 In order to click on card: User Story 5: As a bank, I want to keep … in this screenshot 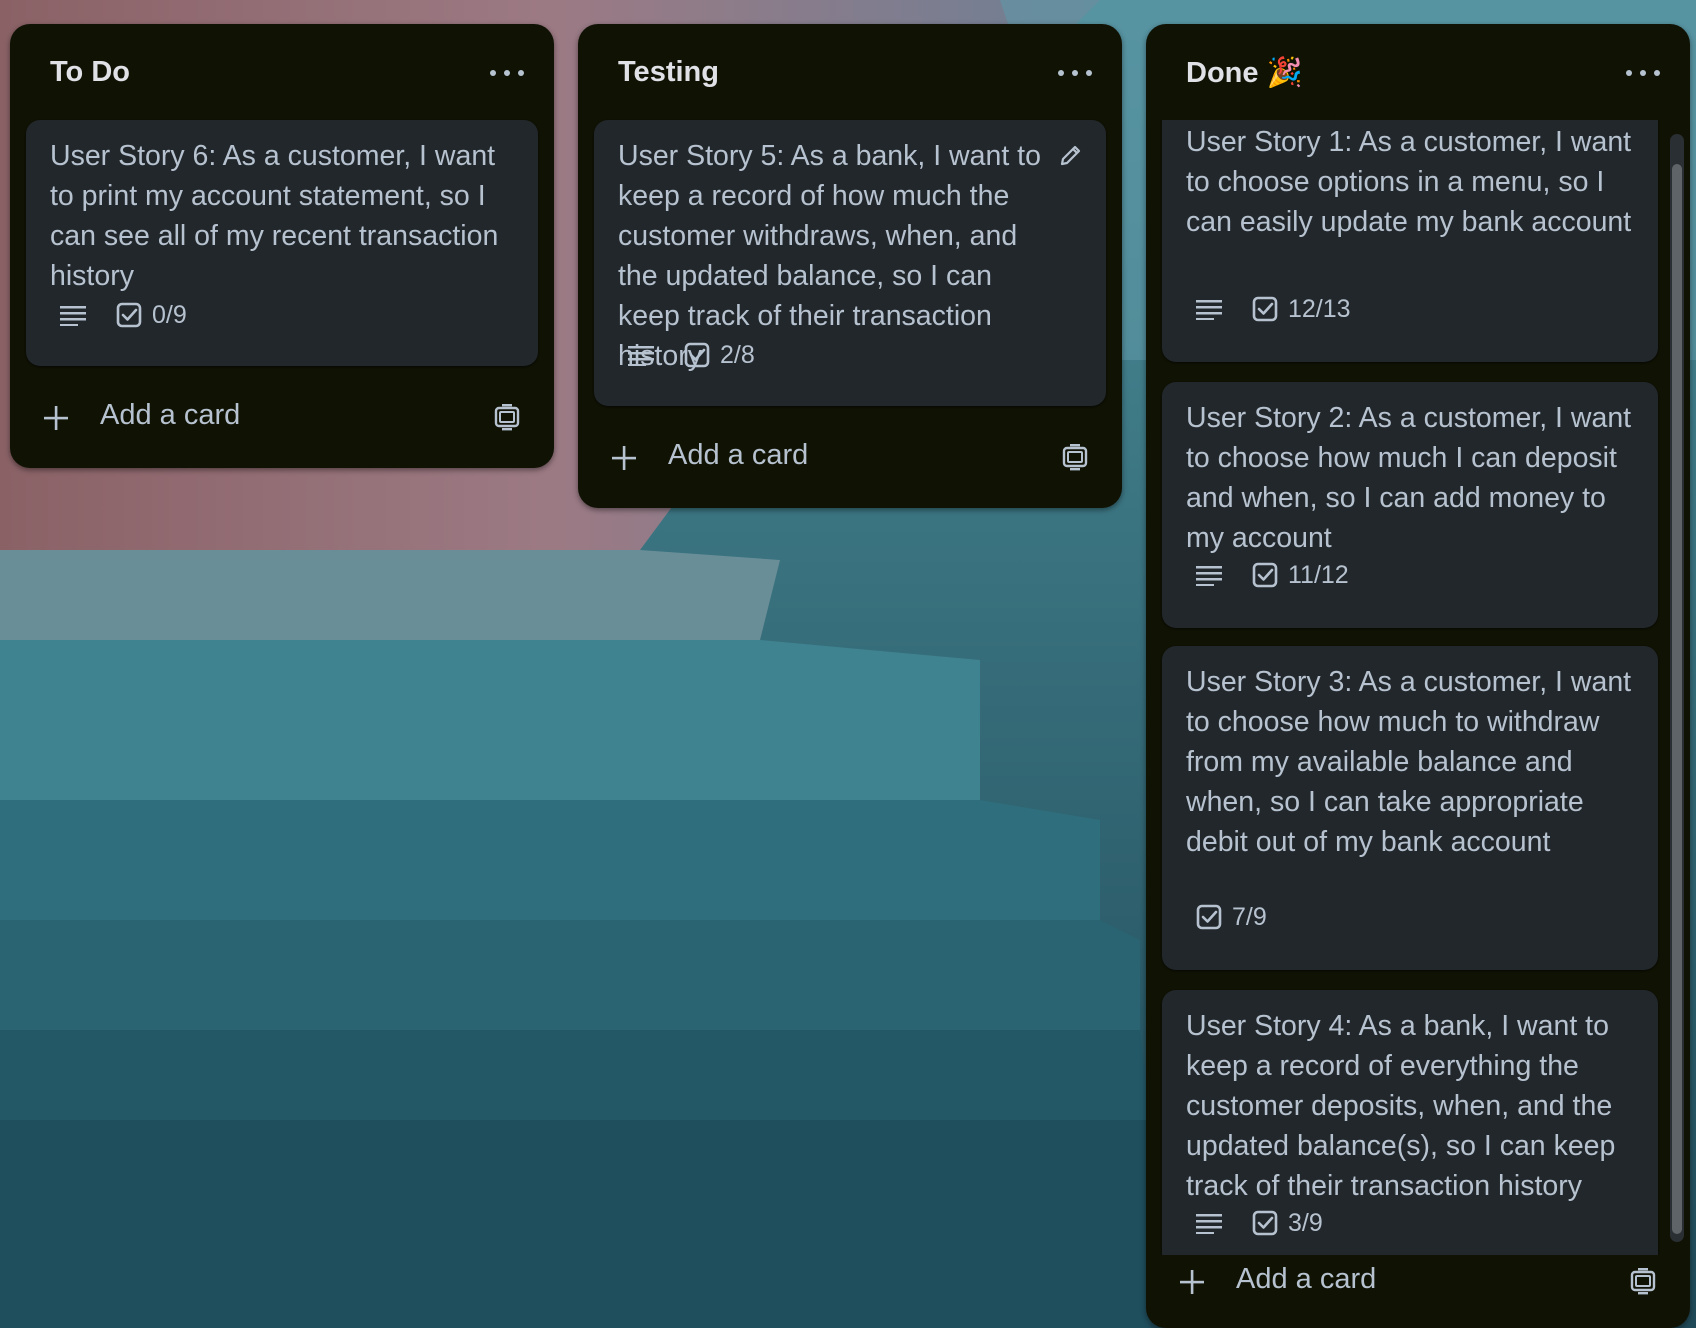, I will do `click(850, 263)`.